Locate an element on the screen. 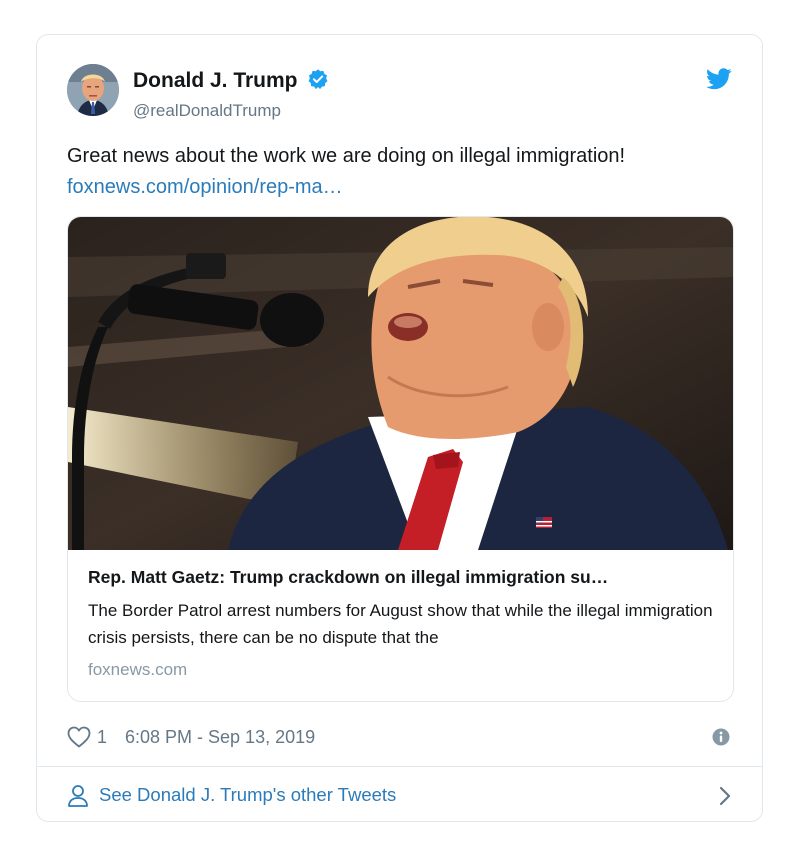  see-other-tweets-label: See Donald J. Trump's other Tweets is located at coordinates (247, 795).